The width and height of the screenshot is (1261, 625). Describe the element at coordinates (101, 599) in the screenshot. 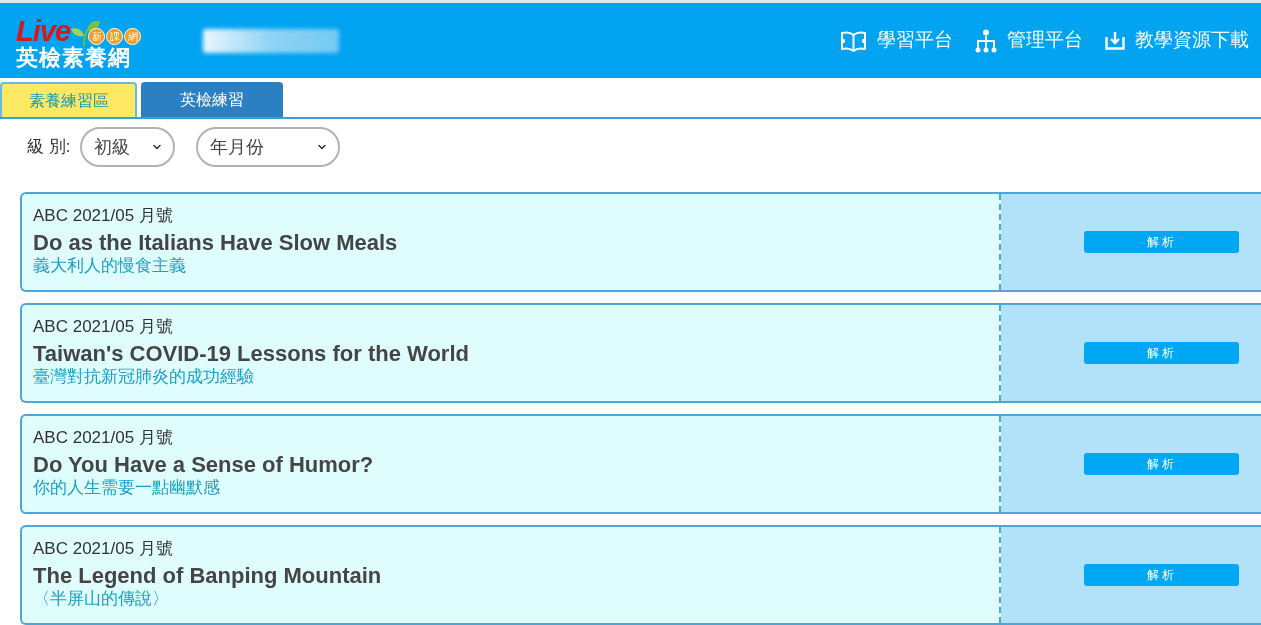

I see `article-subtitle: 〈半屏山的傳說〉` at that location.